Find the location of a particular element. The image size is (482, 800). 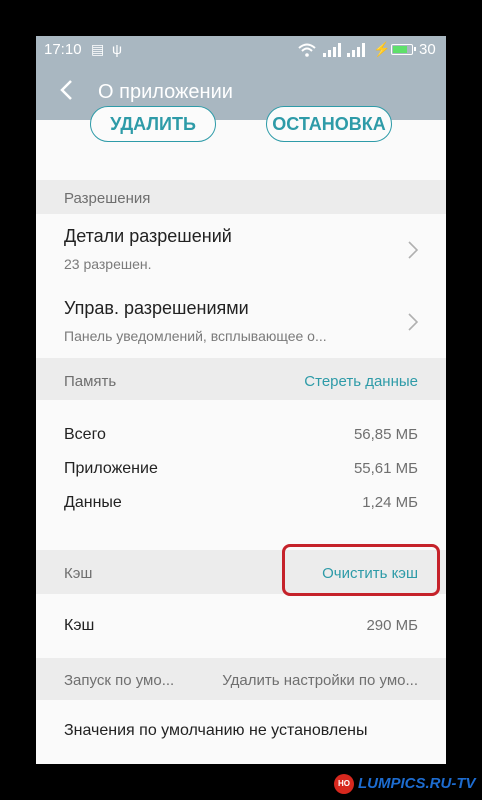

cache-value: 290 МБ is located at coordinates (392, 625).